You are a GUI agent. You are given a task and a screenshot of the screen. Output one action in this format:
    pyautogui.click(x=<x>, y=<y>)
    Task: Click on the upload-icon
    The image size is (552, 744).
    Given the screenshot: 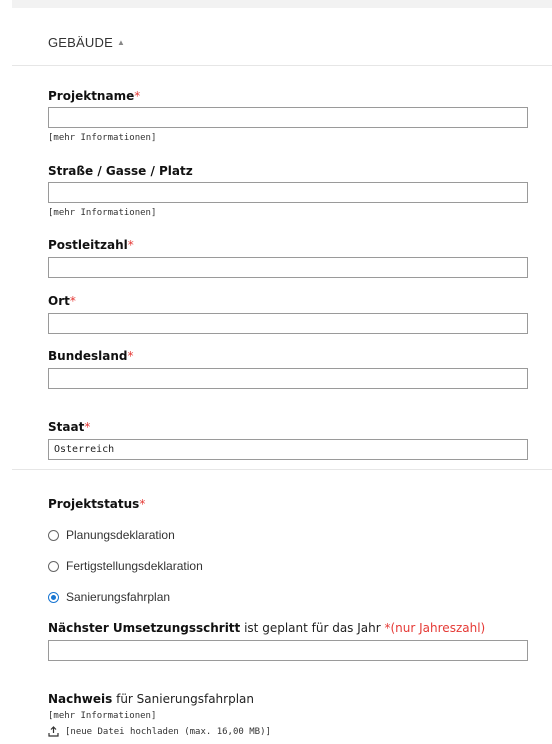 What is the action you would take?
    pyautogui.click(x=53, y=731)
    